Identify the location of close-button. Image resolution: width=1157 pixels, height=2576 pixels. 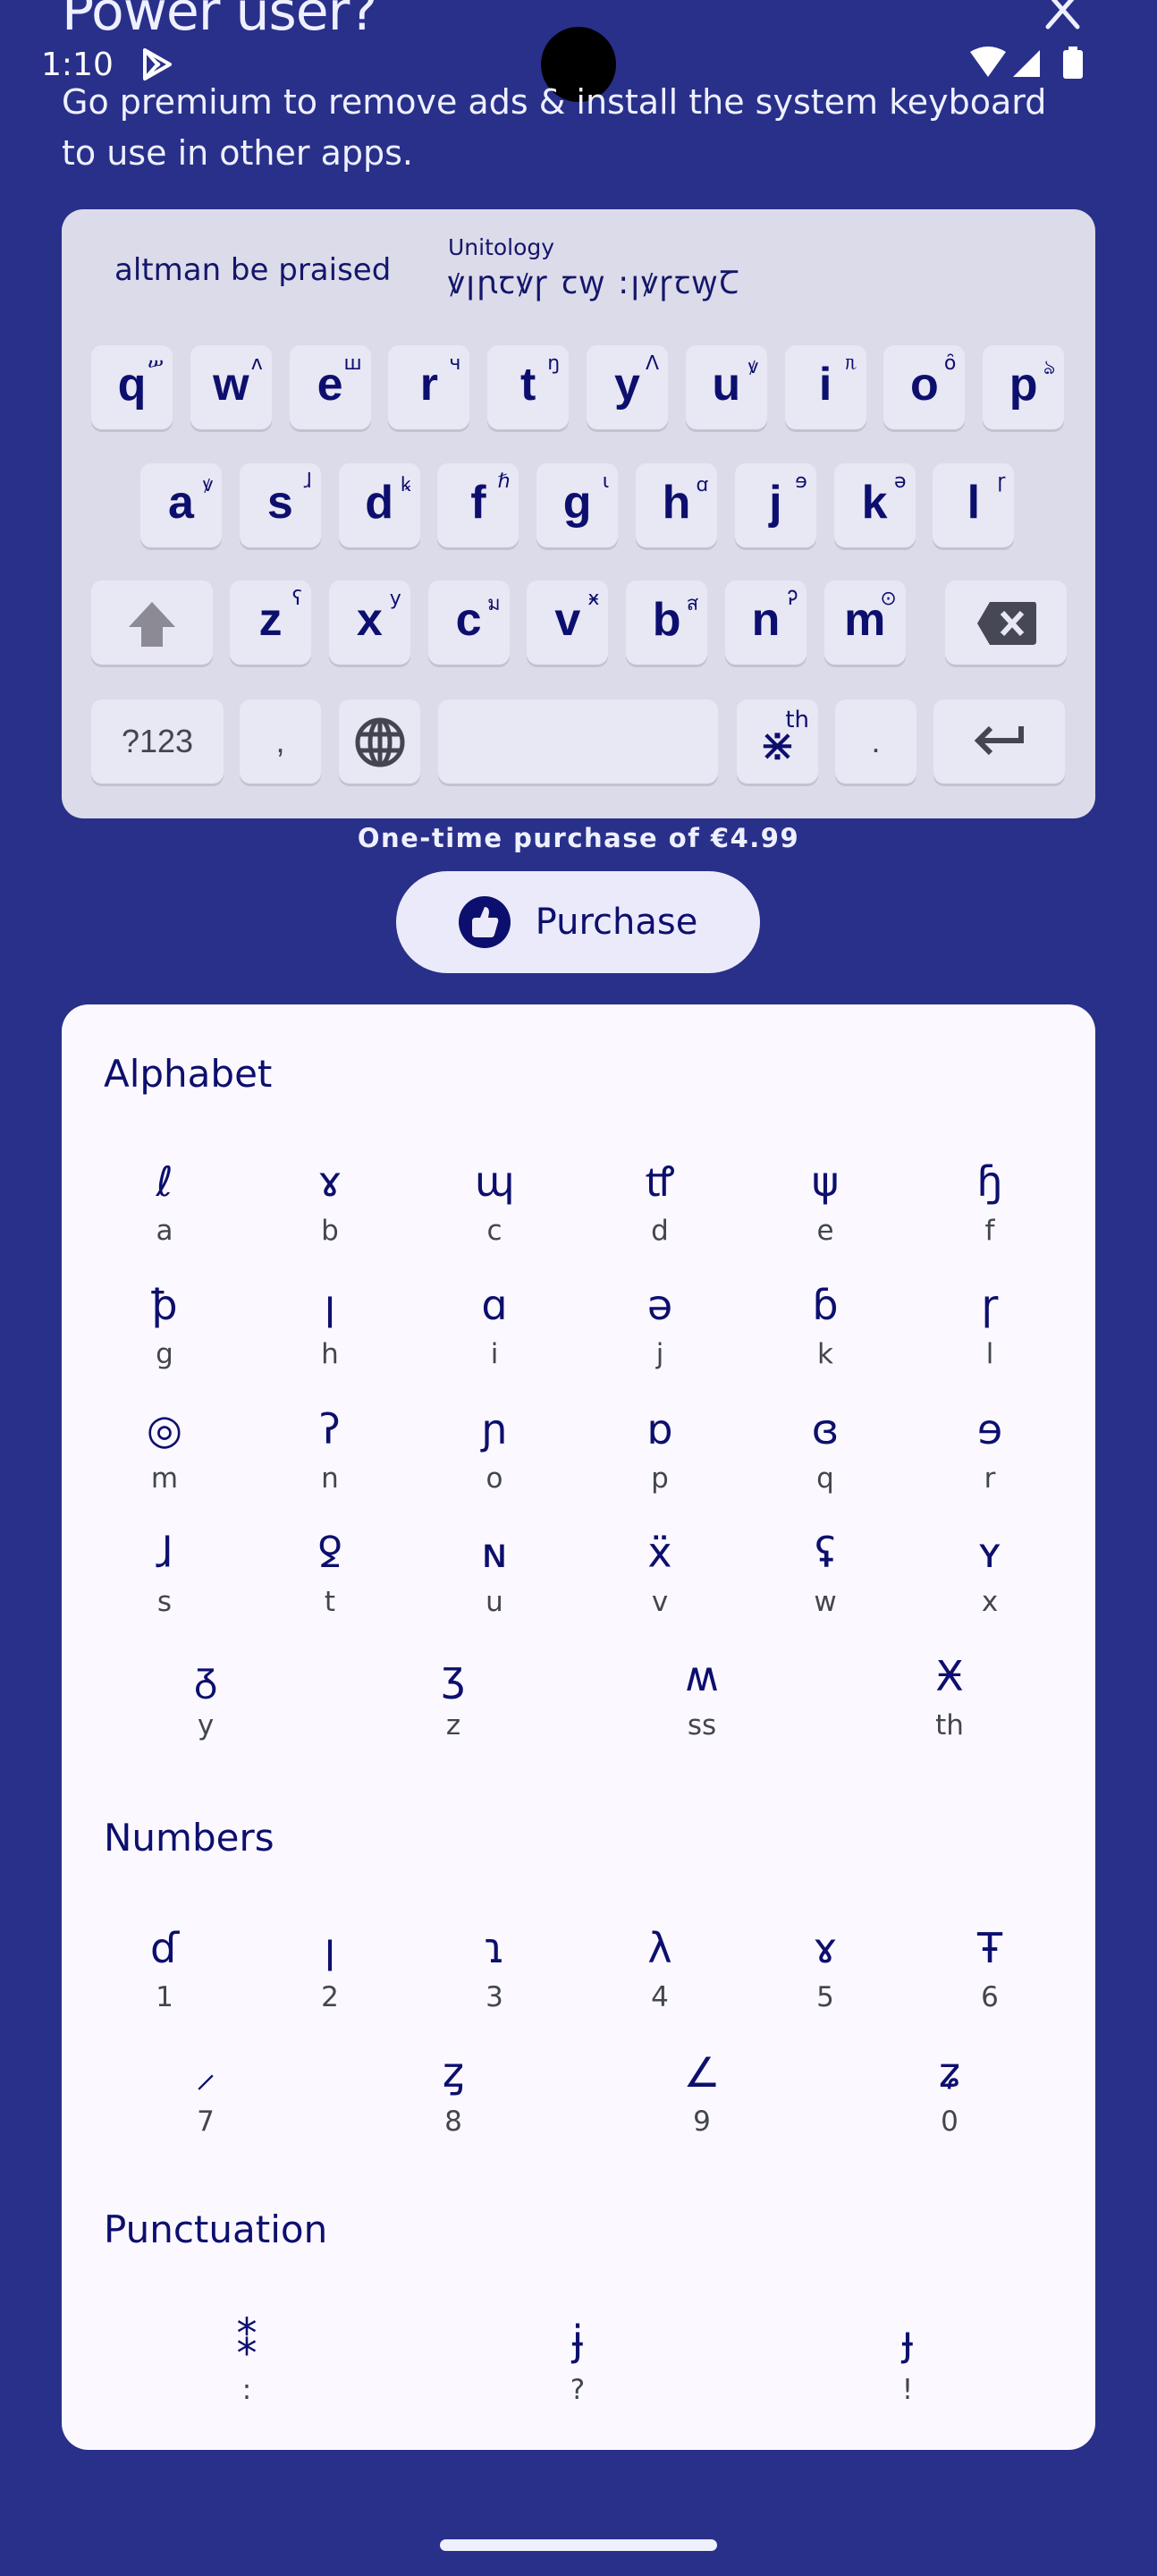
(1063, 16).